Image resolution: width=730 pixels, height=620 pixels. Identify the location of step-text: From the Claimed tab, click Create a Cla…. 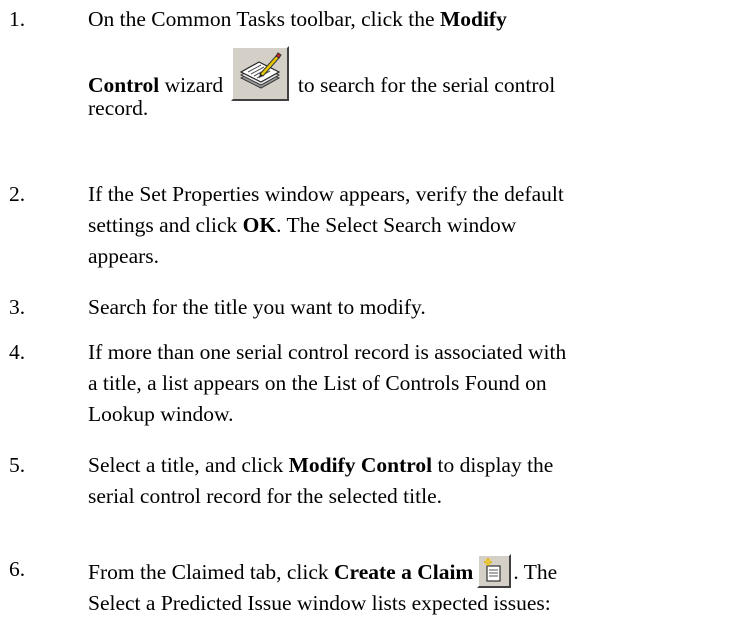
(405, 586).